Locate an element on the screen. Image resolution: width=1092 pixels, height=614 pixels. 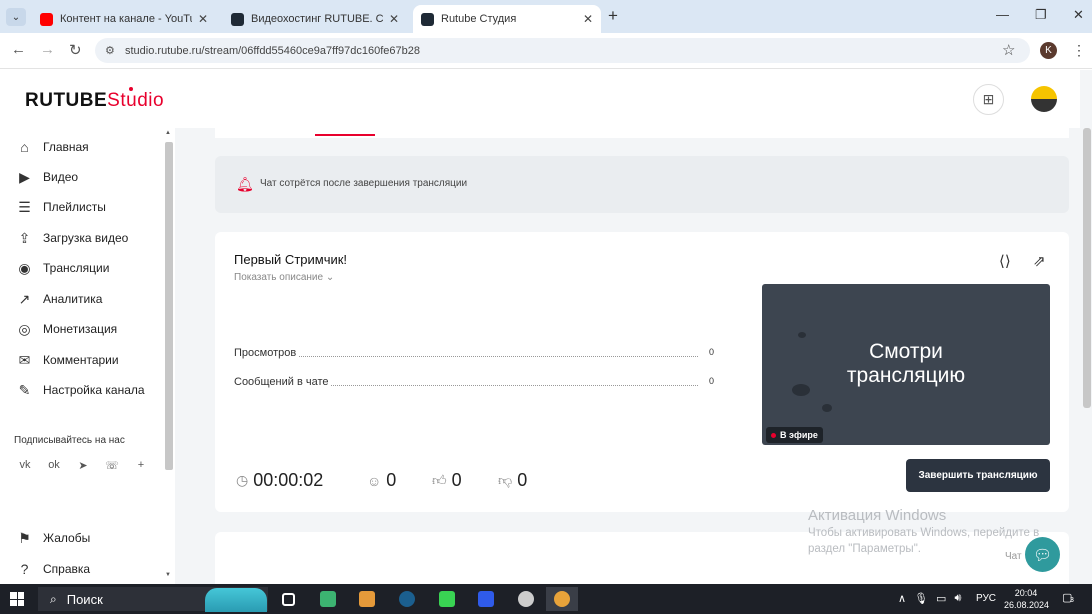
splatter is located at coordinates (827, 408).